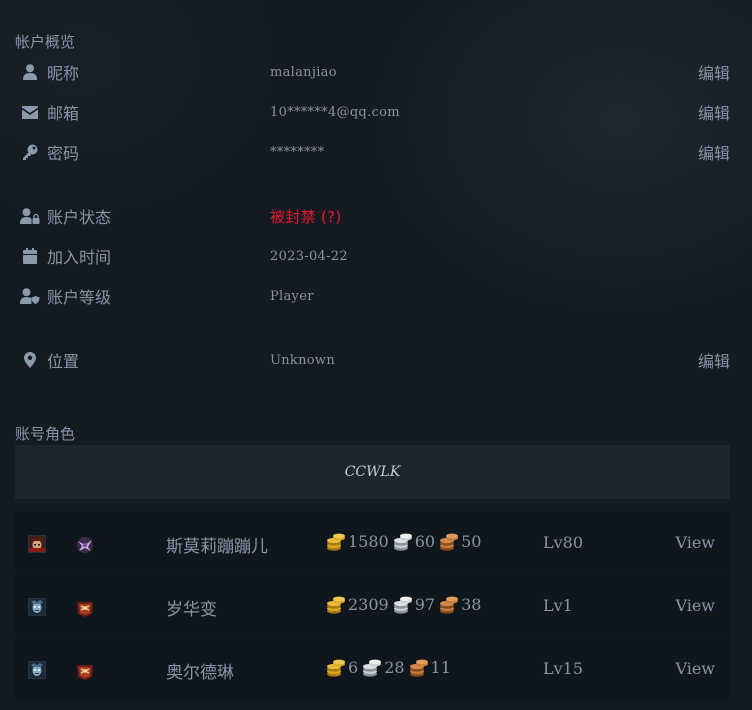 Image resolution: width=752 pixels, height=710 pixels. I want to click on edit-email-button: 编辑, so click(710, 112).